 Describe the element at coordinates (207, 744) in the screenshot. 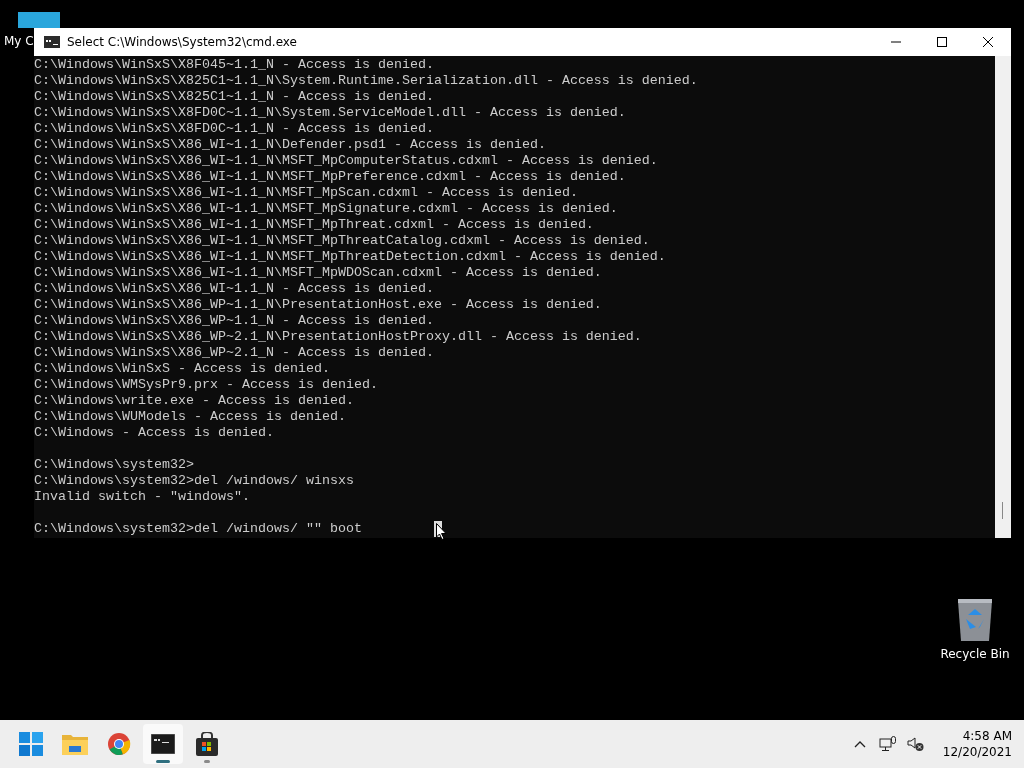

I see `shopping-bag-icon` at that location.